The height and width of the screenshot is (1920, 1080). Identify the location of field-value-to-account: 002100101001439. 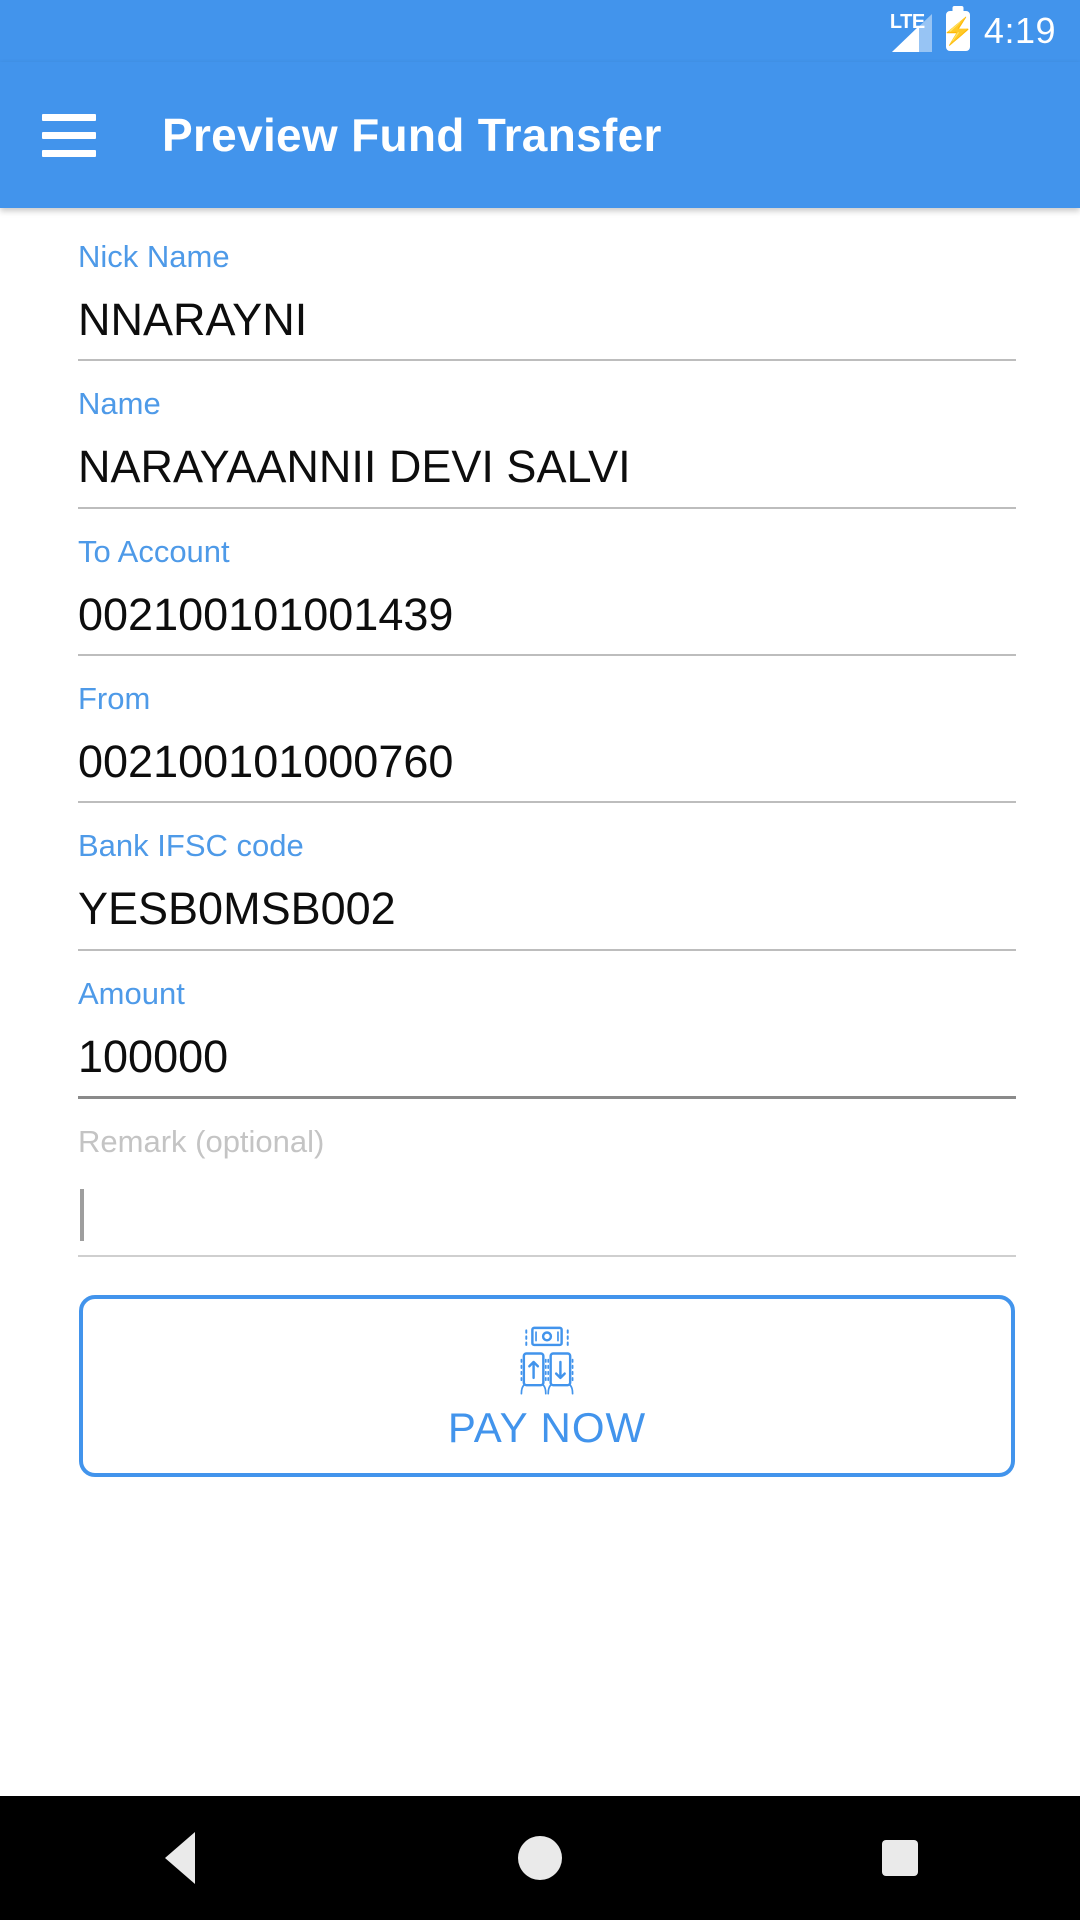
(266, 614).